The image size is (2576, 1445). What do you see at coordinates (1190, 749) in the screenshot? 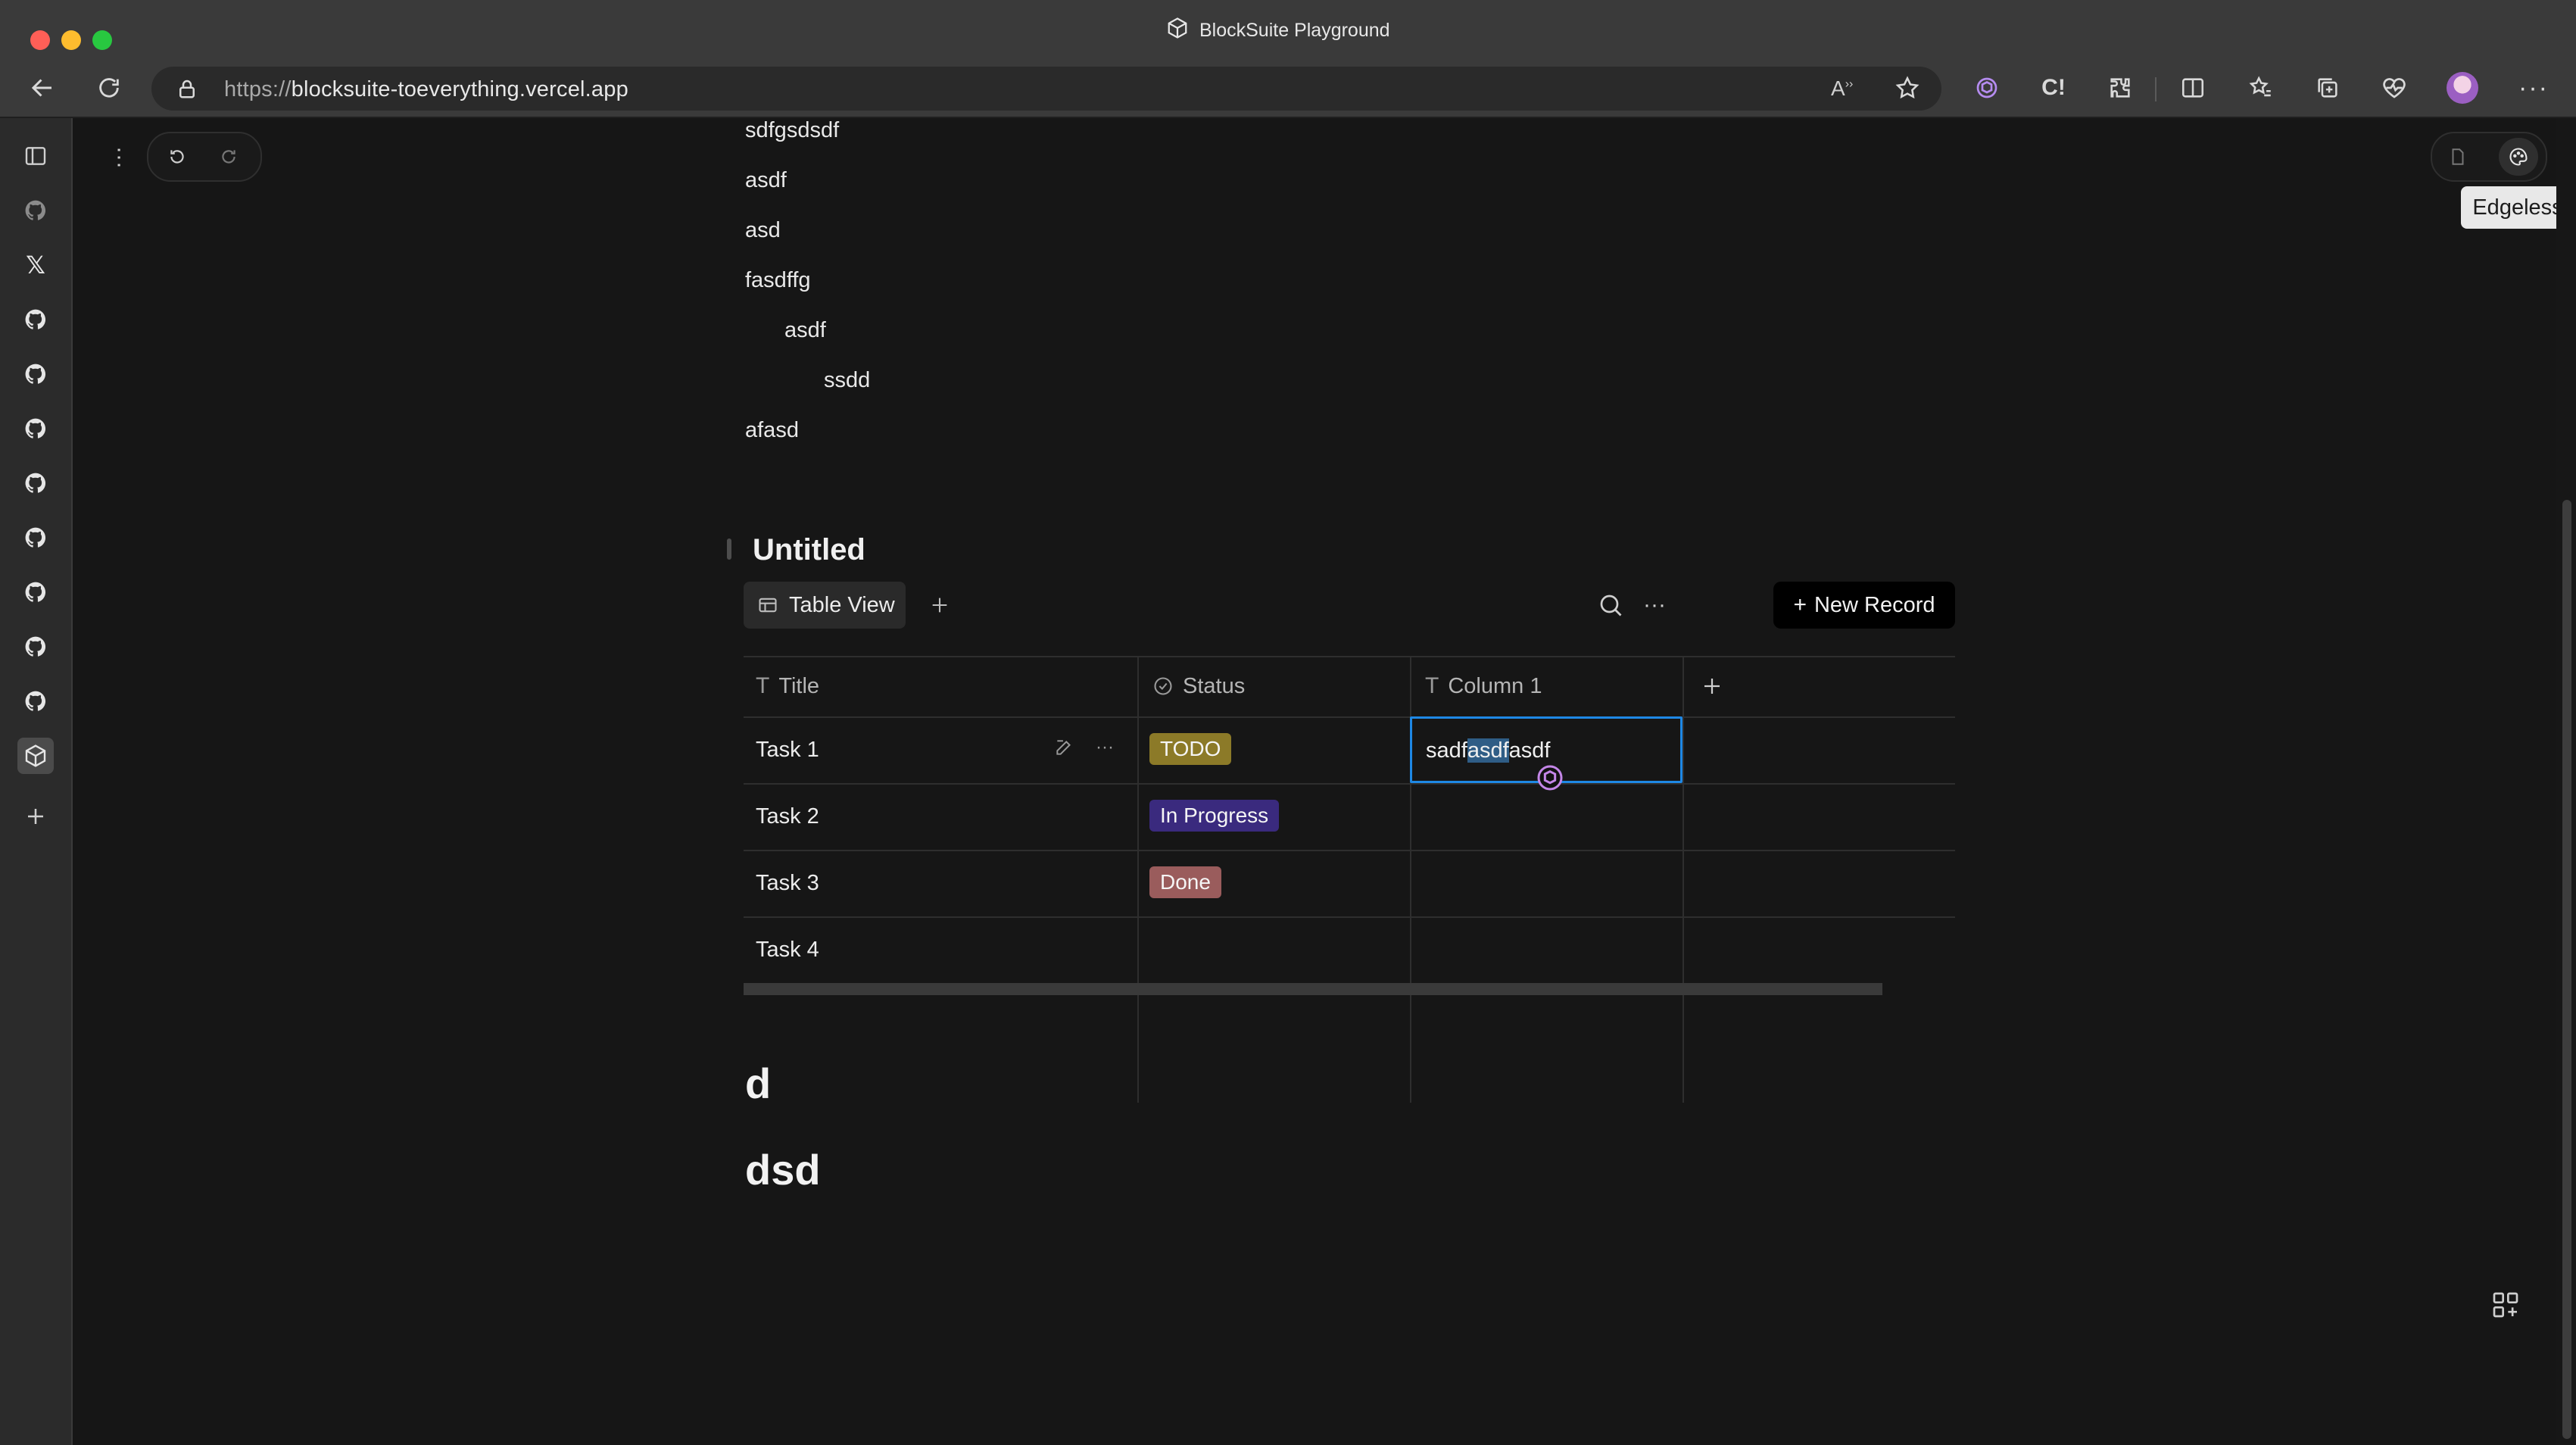
I see `status-tag-todo: TODO` at bounding box center [1190, 749].